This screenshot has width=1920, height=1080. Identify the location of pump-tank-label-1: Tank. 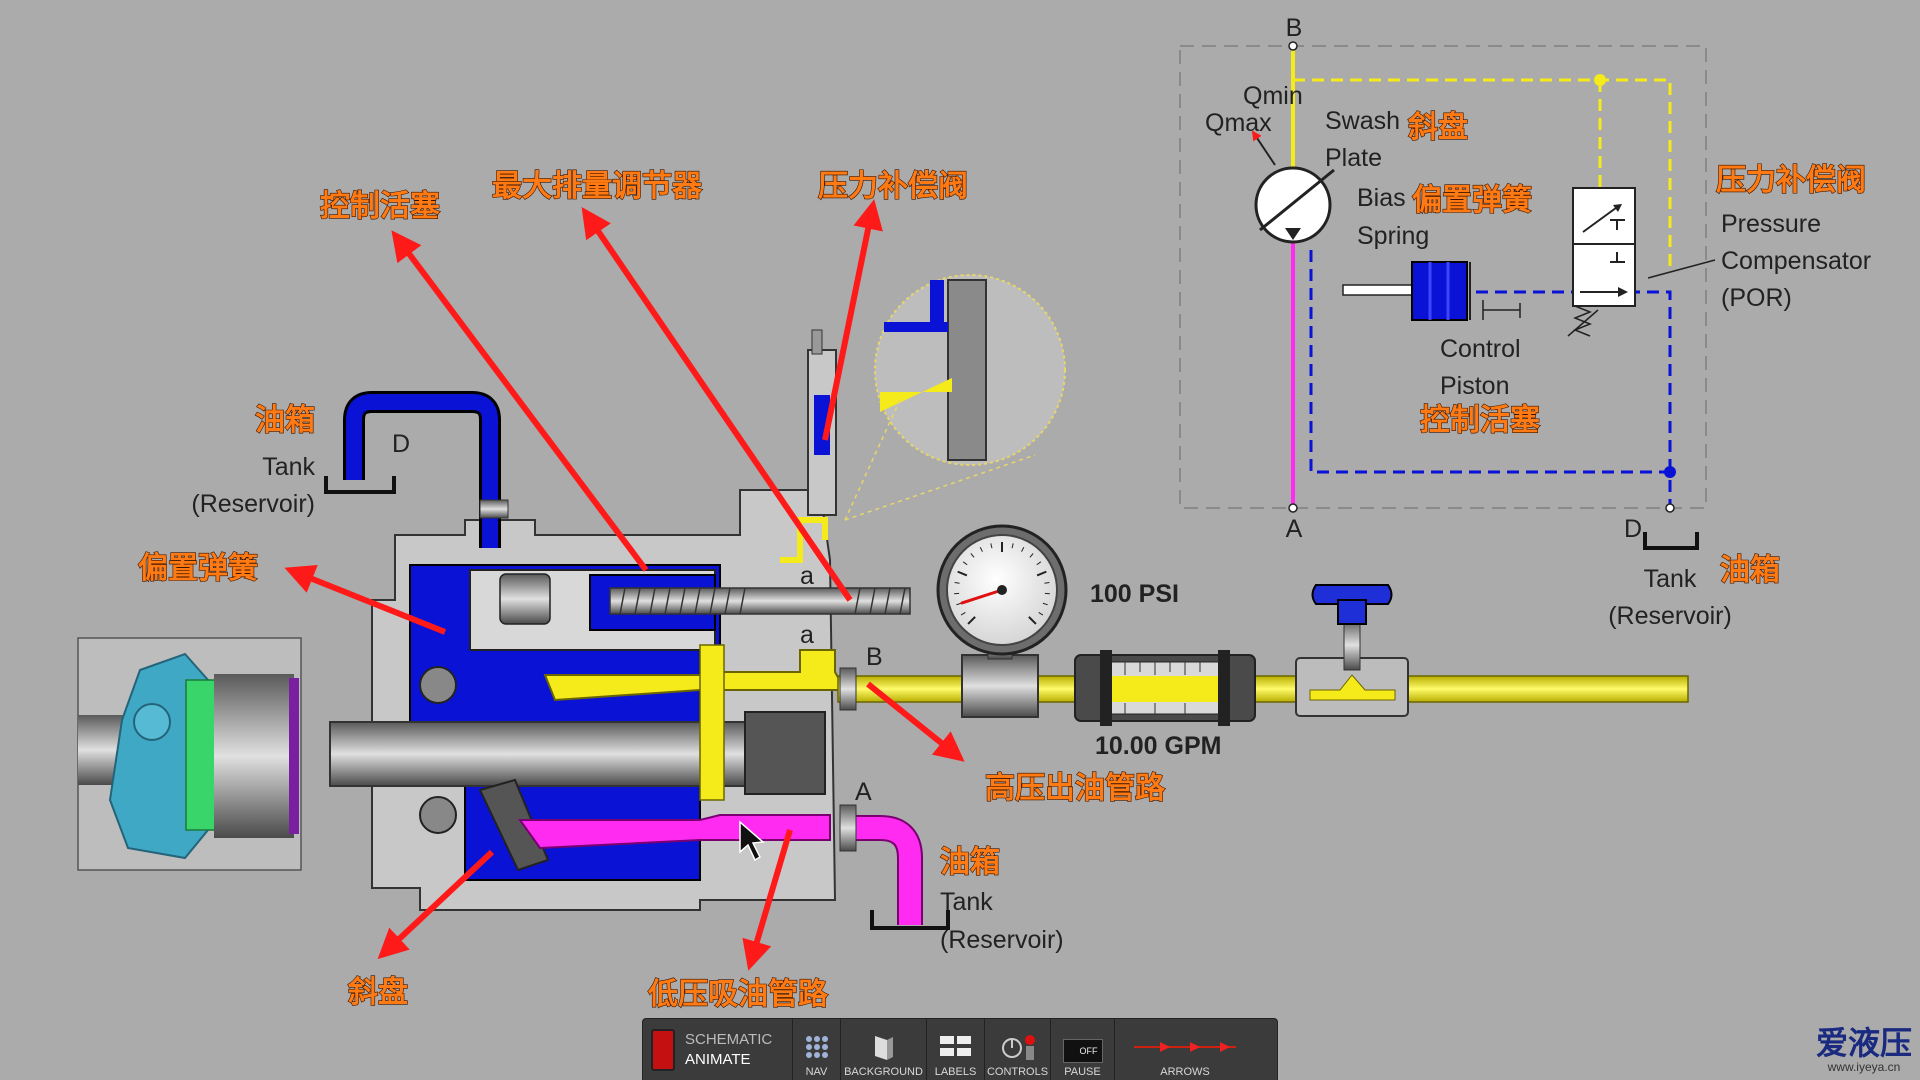
(288, 467).